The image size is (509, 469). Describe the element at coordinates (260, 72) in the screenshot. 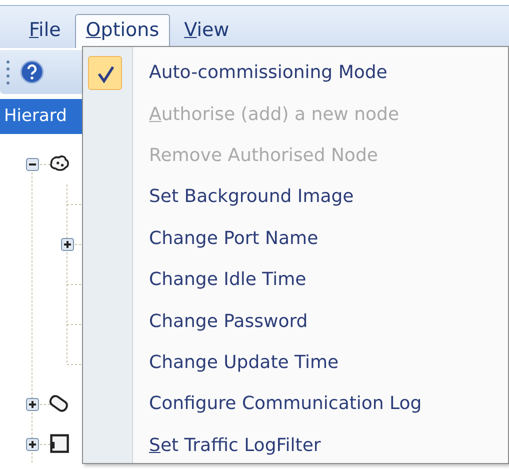

I see `menu-item: Auto-commissioning Mode` at that location.